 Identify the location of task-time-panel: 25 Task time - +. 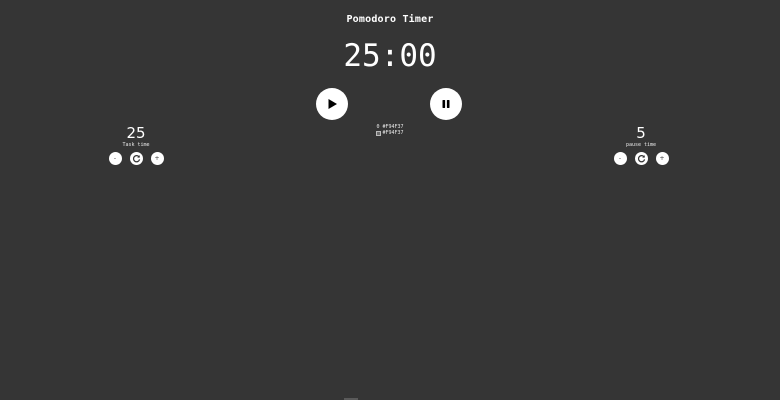
(136, 144).